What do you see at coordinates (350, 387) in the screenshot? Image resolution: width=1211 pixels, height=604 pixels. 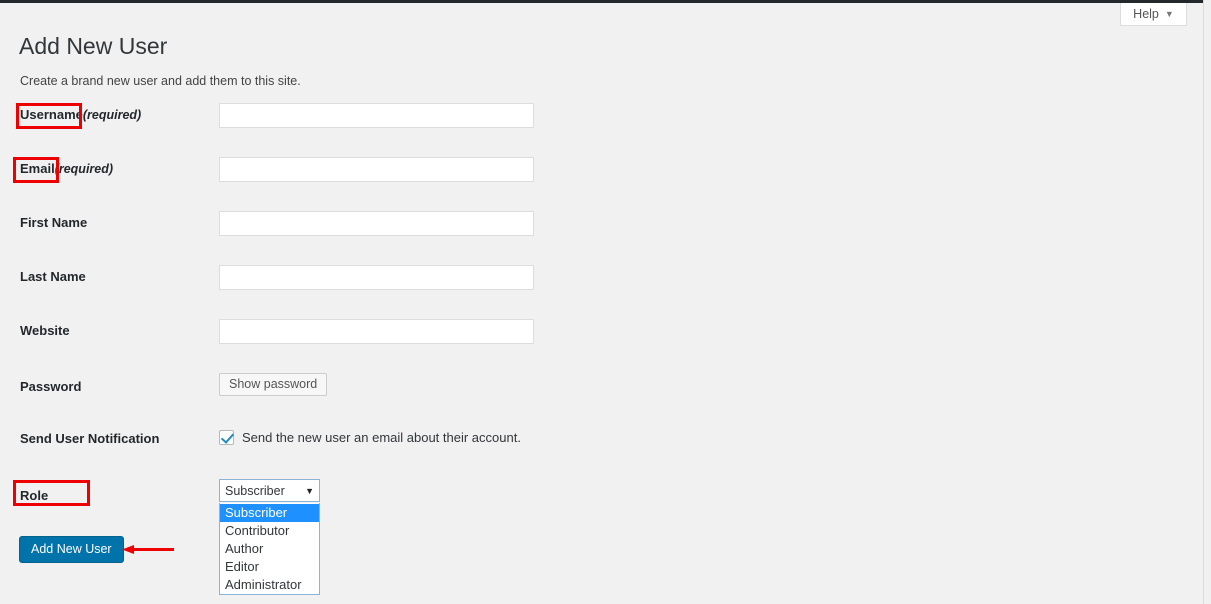 I see `form-row-password: Password` at bounding box center [350, 387].